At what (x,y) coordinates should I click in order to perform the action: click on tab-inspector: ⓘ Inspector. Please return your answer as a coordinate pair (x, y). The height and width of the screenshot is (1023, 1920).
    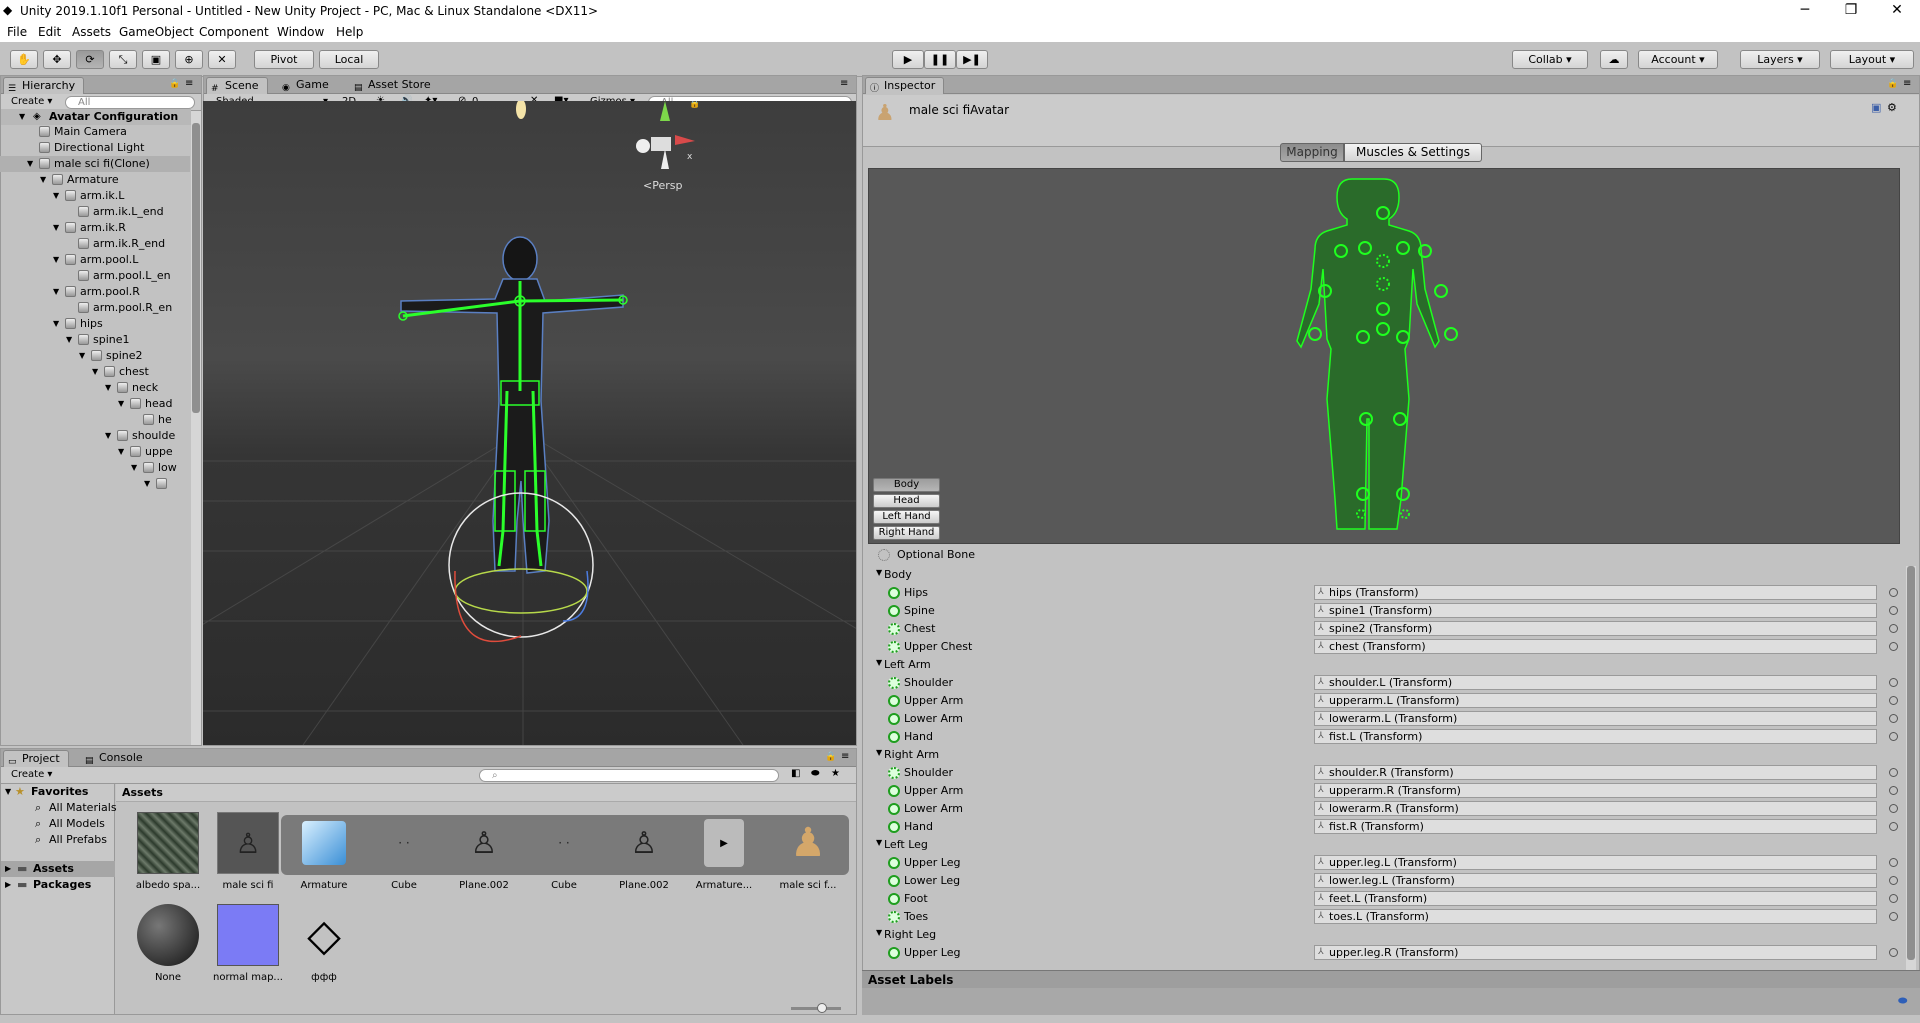
    Looking at the image, I should click on (905, 85).